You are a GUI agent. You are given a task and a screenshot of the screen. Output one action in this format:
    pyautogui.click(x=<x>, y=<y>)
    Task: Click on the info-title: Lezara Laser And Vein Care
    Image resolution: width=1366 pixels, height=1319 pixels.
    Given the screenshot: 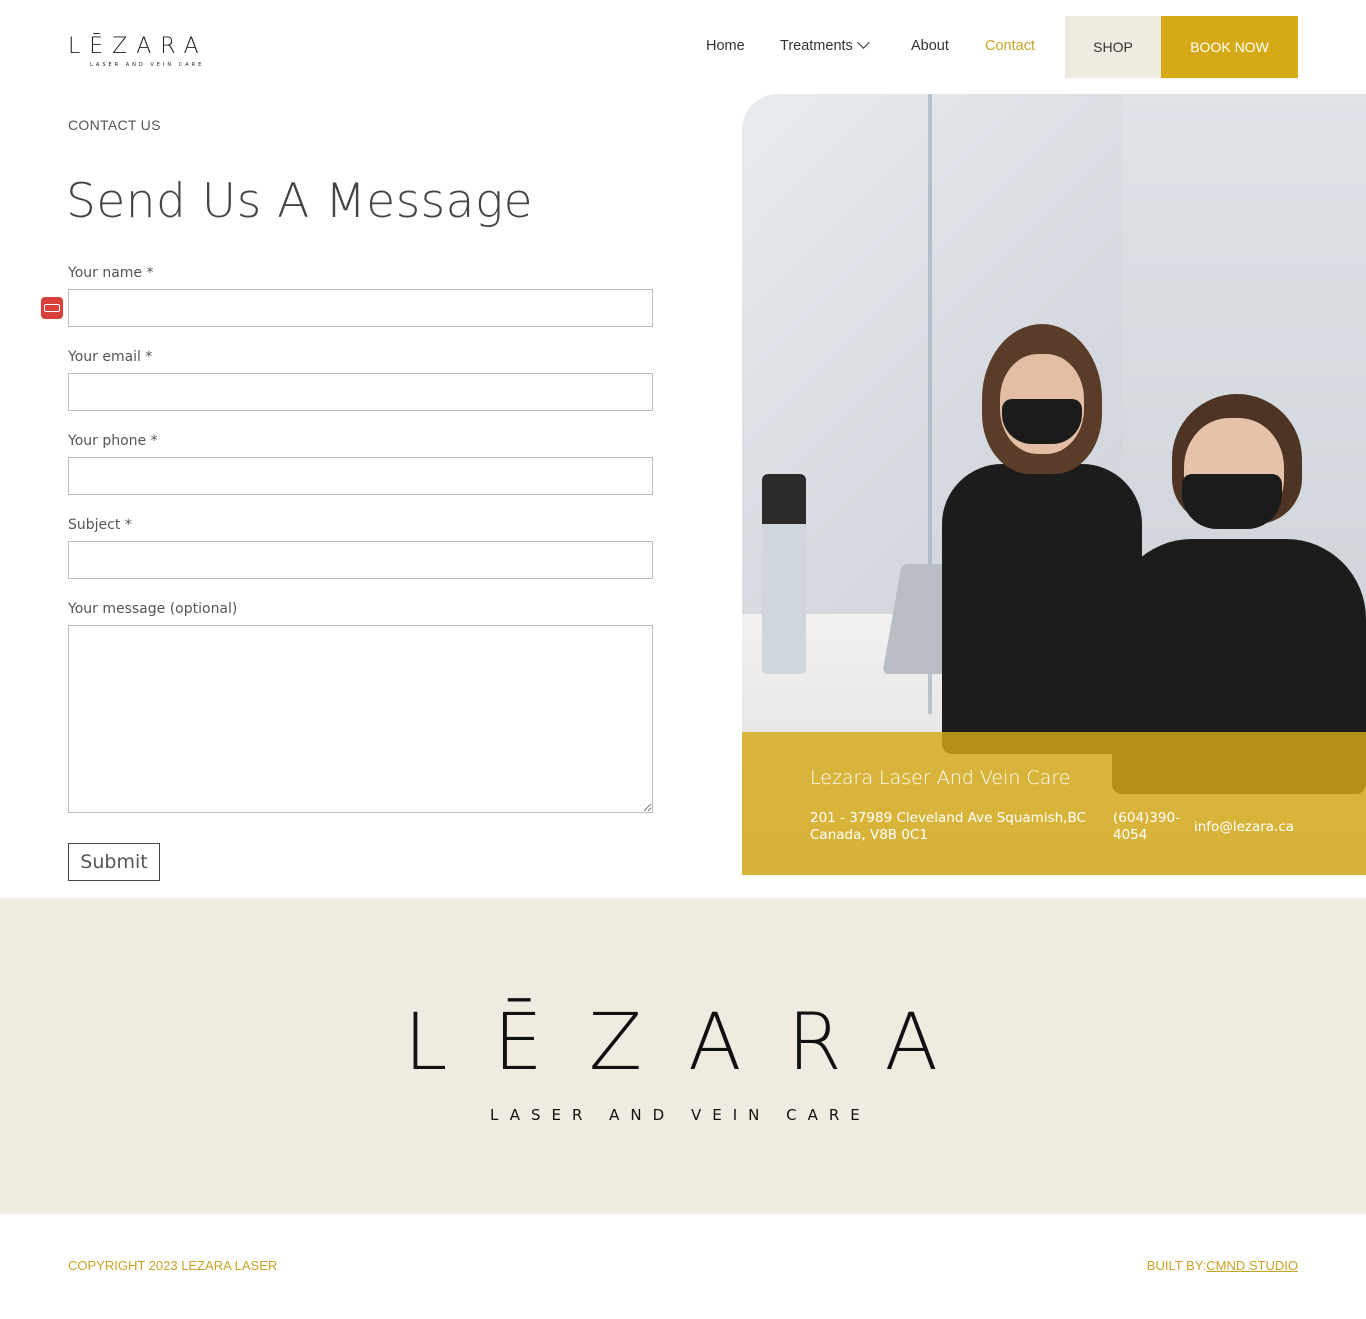 What is the action you would take?
    pyautogui.click(x=940, y=778)
    